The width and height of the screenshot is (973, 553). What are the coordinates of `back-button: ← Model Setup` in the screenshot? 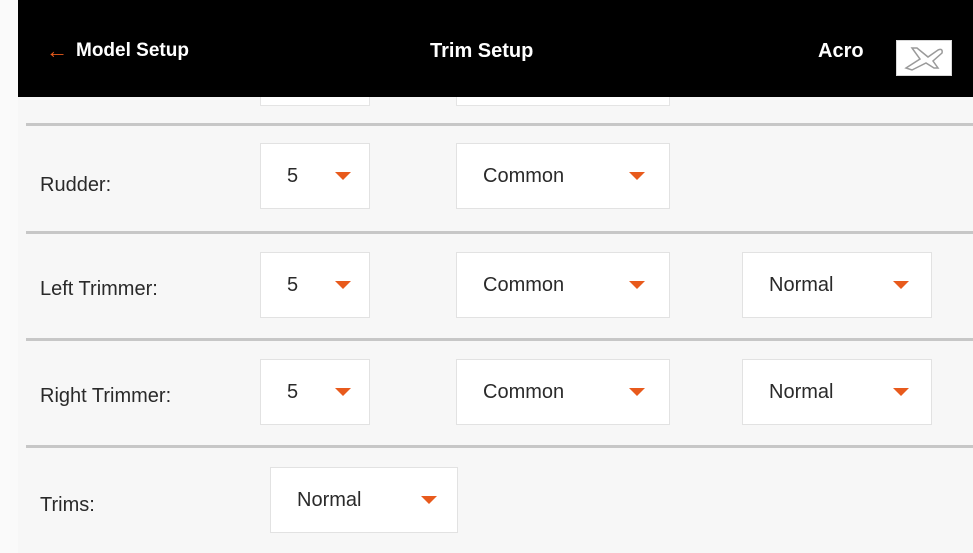 It's located at (117, 51).